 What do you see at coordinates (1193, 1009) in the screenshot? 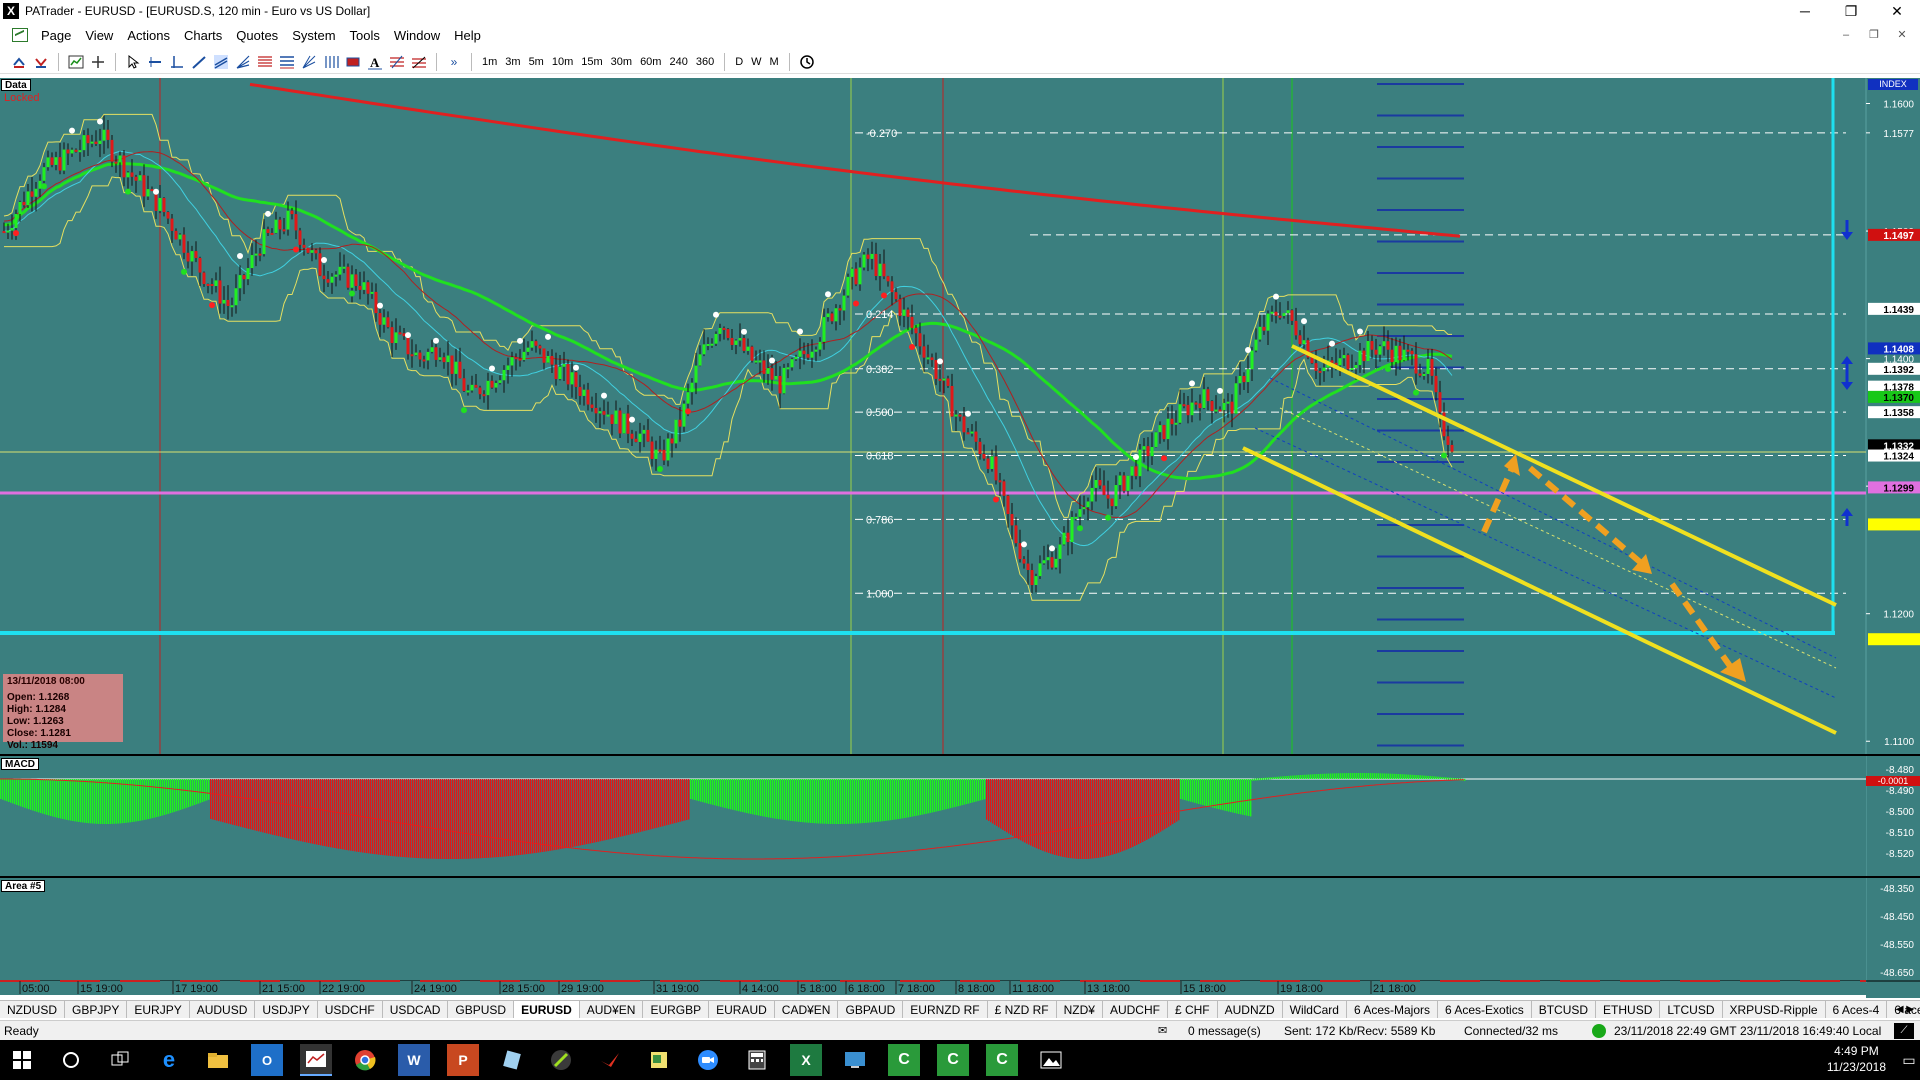
I see `symbol-tab: £ CHF` at bounding box center [1193, 1009].